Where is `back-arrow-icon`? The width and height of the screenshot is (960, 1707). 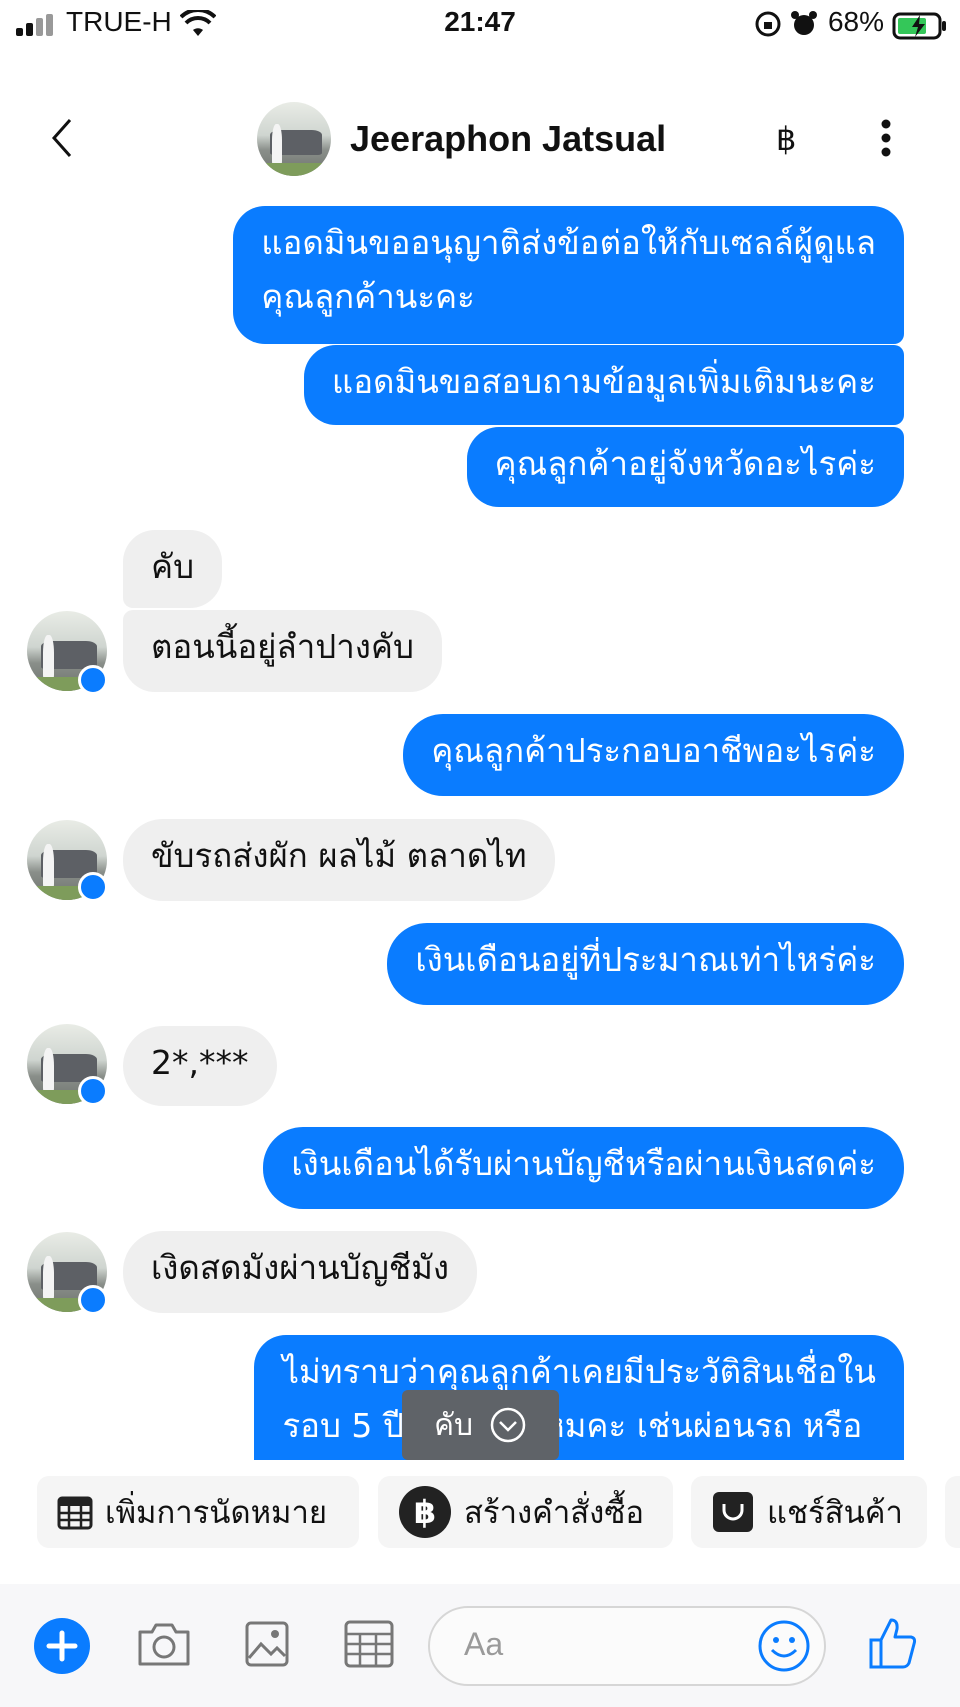
back-arrow-icon is located at coordinates (62, 138).